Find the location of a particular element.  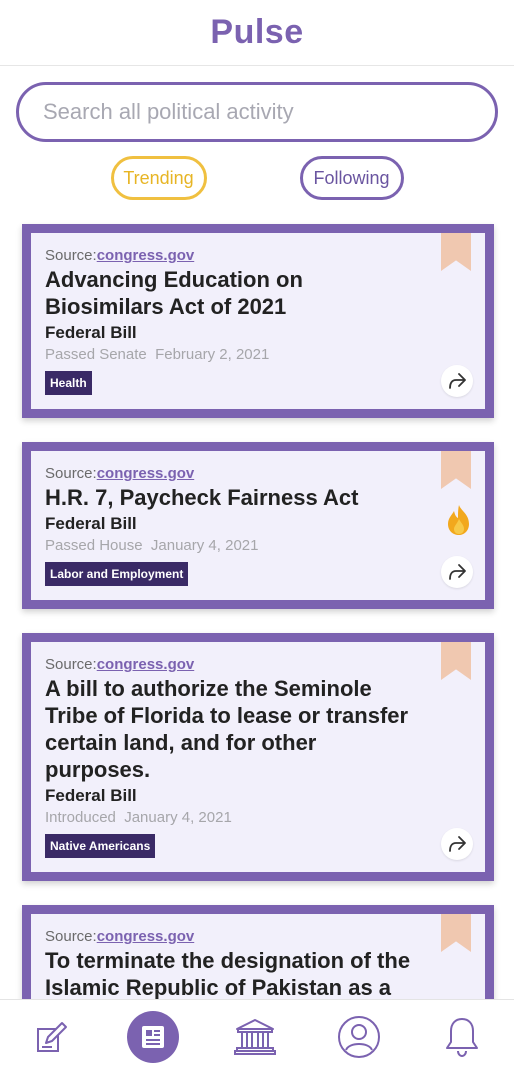

tab-profile is located at coordinates (359, 1037).